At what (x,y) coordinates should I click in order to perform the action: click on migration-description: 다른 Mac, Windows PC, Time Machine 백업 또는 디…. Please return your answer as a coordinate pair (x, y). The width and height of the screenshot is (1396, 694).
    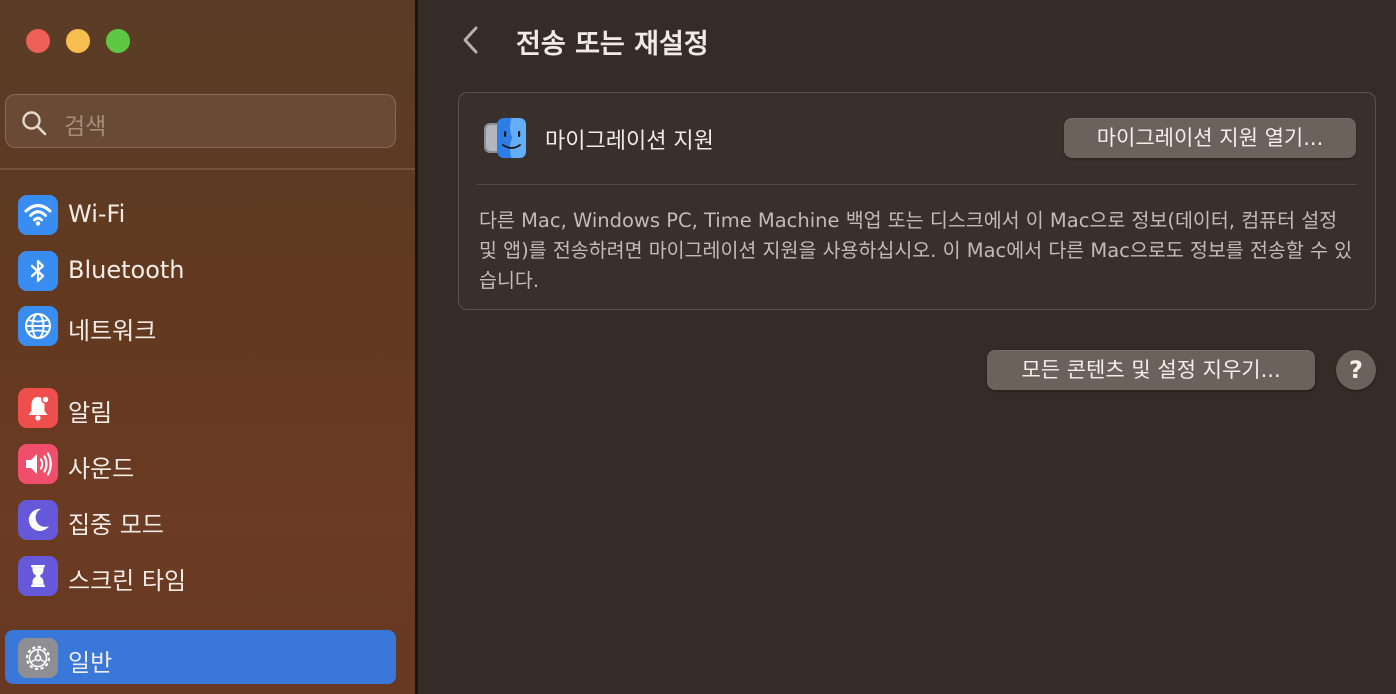
    Looking at the image, I should click on (916, 250).